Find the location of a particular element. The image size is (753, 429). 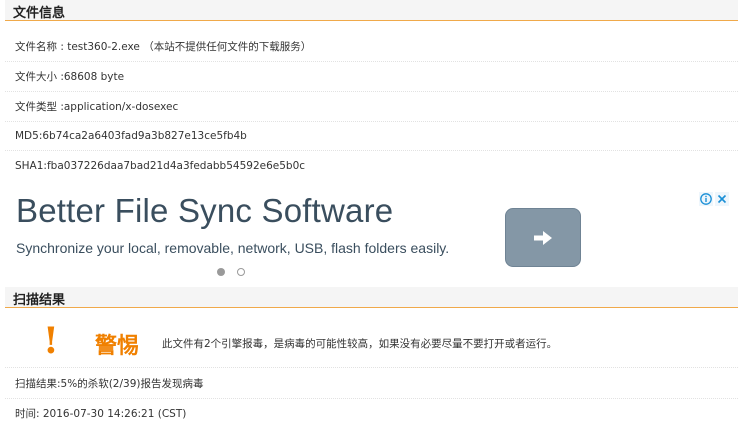

md5-text: MD5:6b74ca2a6403fad9a3b827e13ce5fb4b is located at coordinates (131, 136).